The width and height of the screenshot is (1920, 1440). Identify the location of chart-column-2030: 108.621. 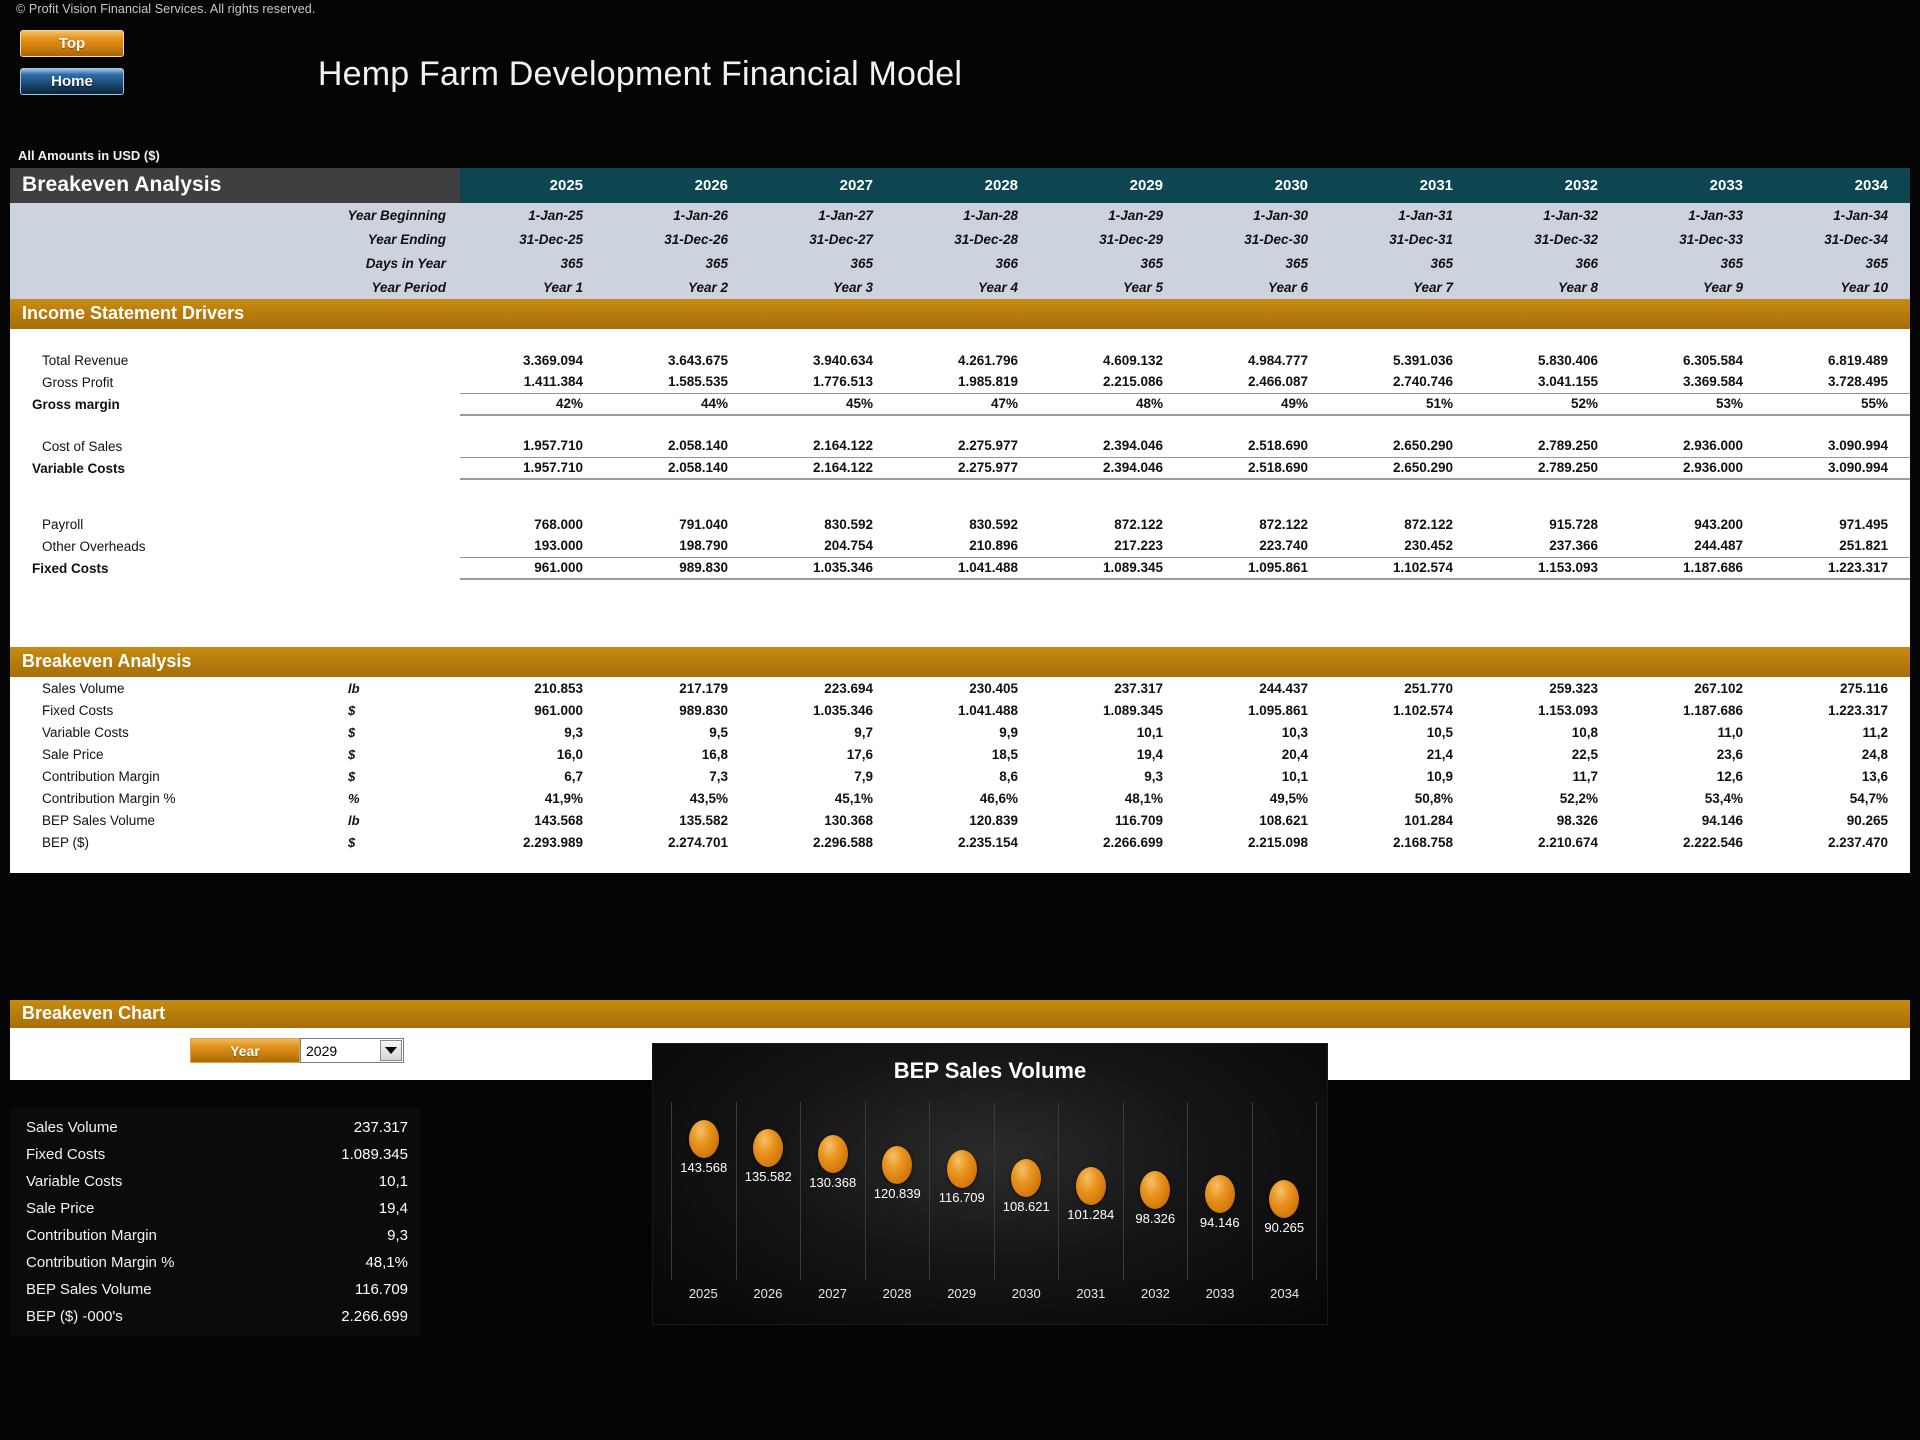
(1026, 1191).